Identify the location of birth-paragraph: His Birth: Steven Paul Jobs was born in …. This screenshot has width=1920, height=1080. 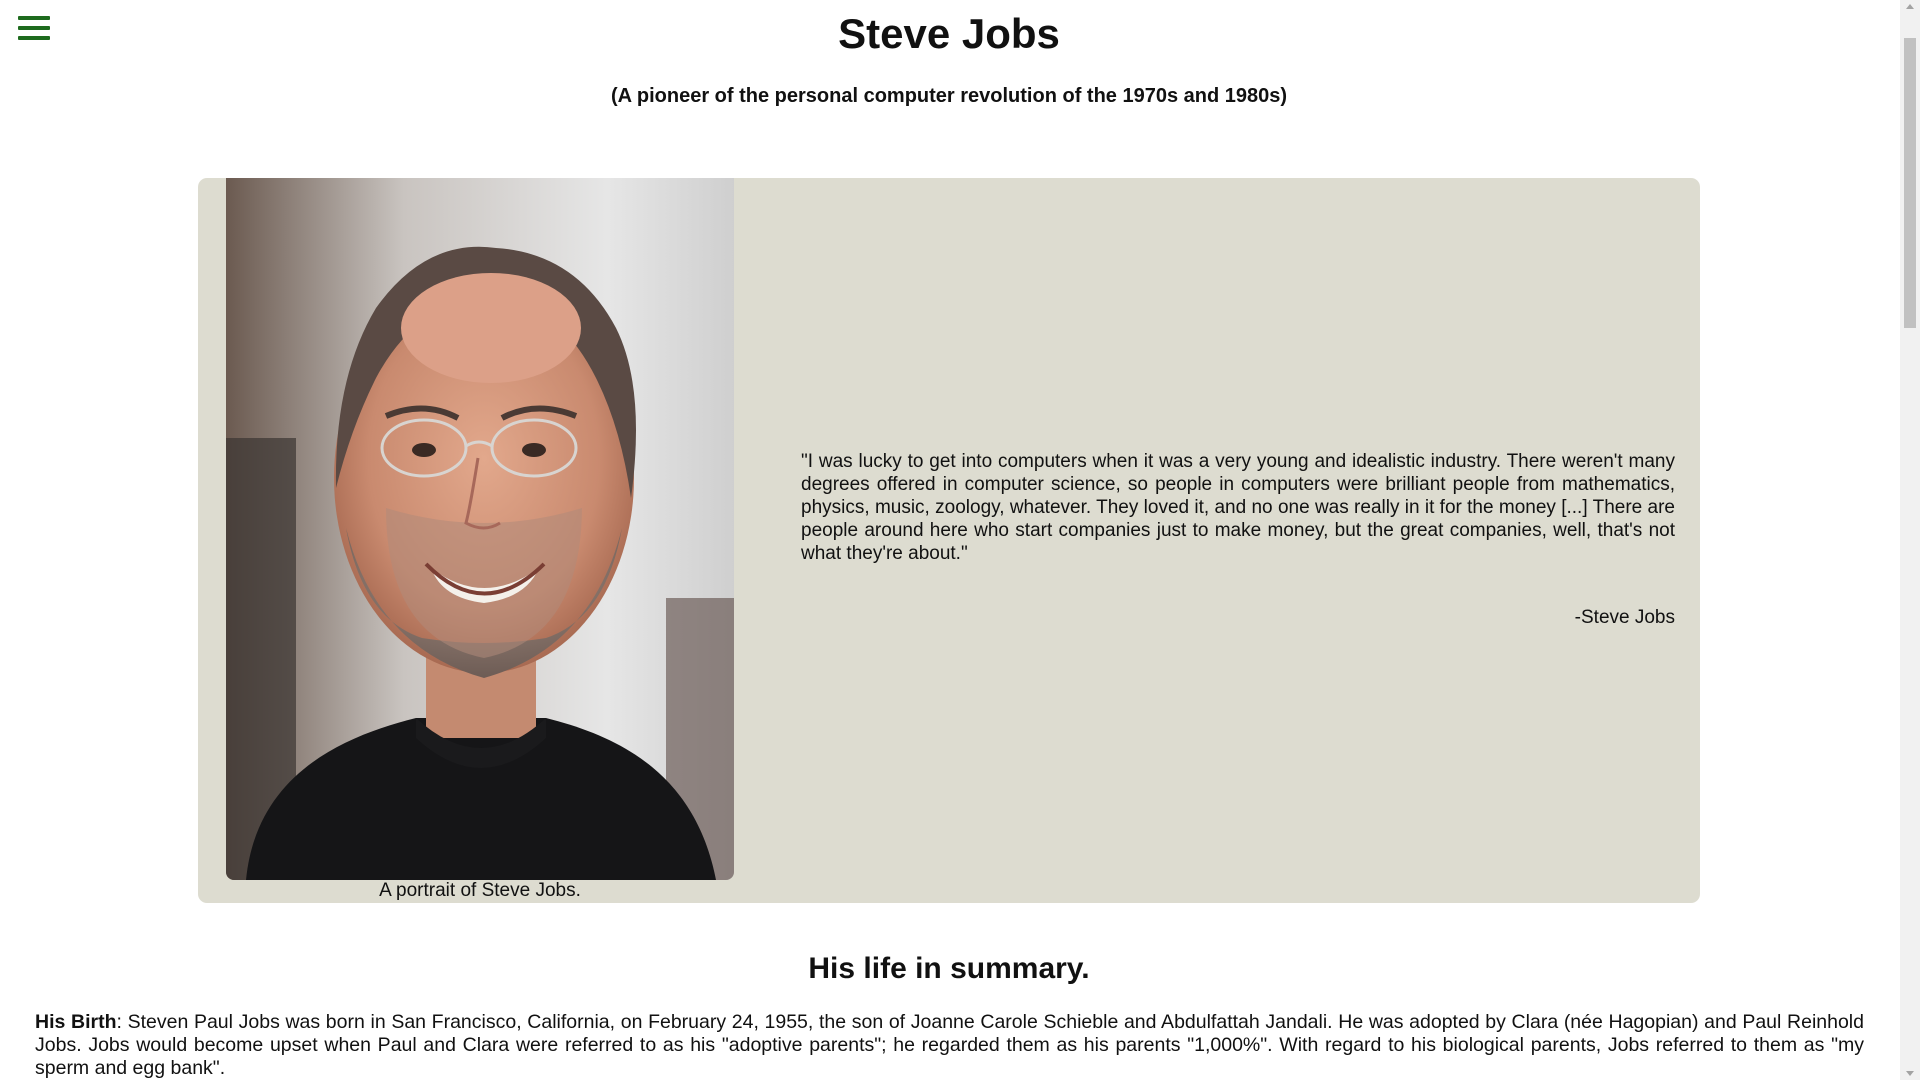
(949, 1045).